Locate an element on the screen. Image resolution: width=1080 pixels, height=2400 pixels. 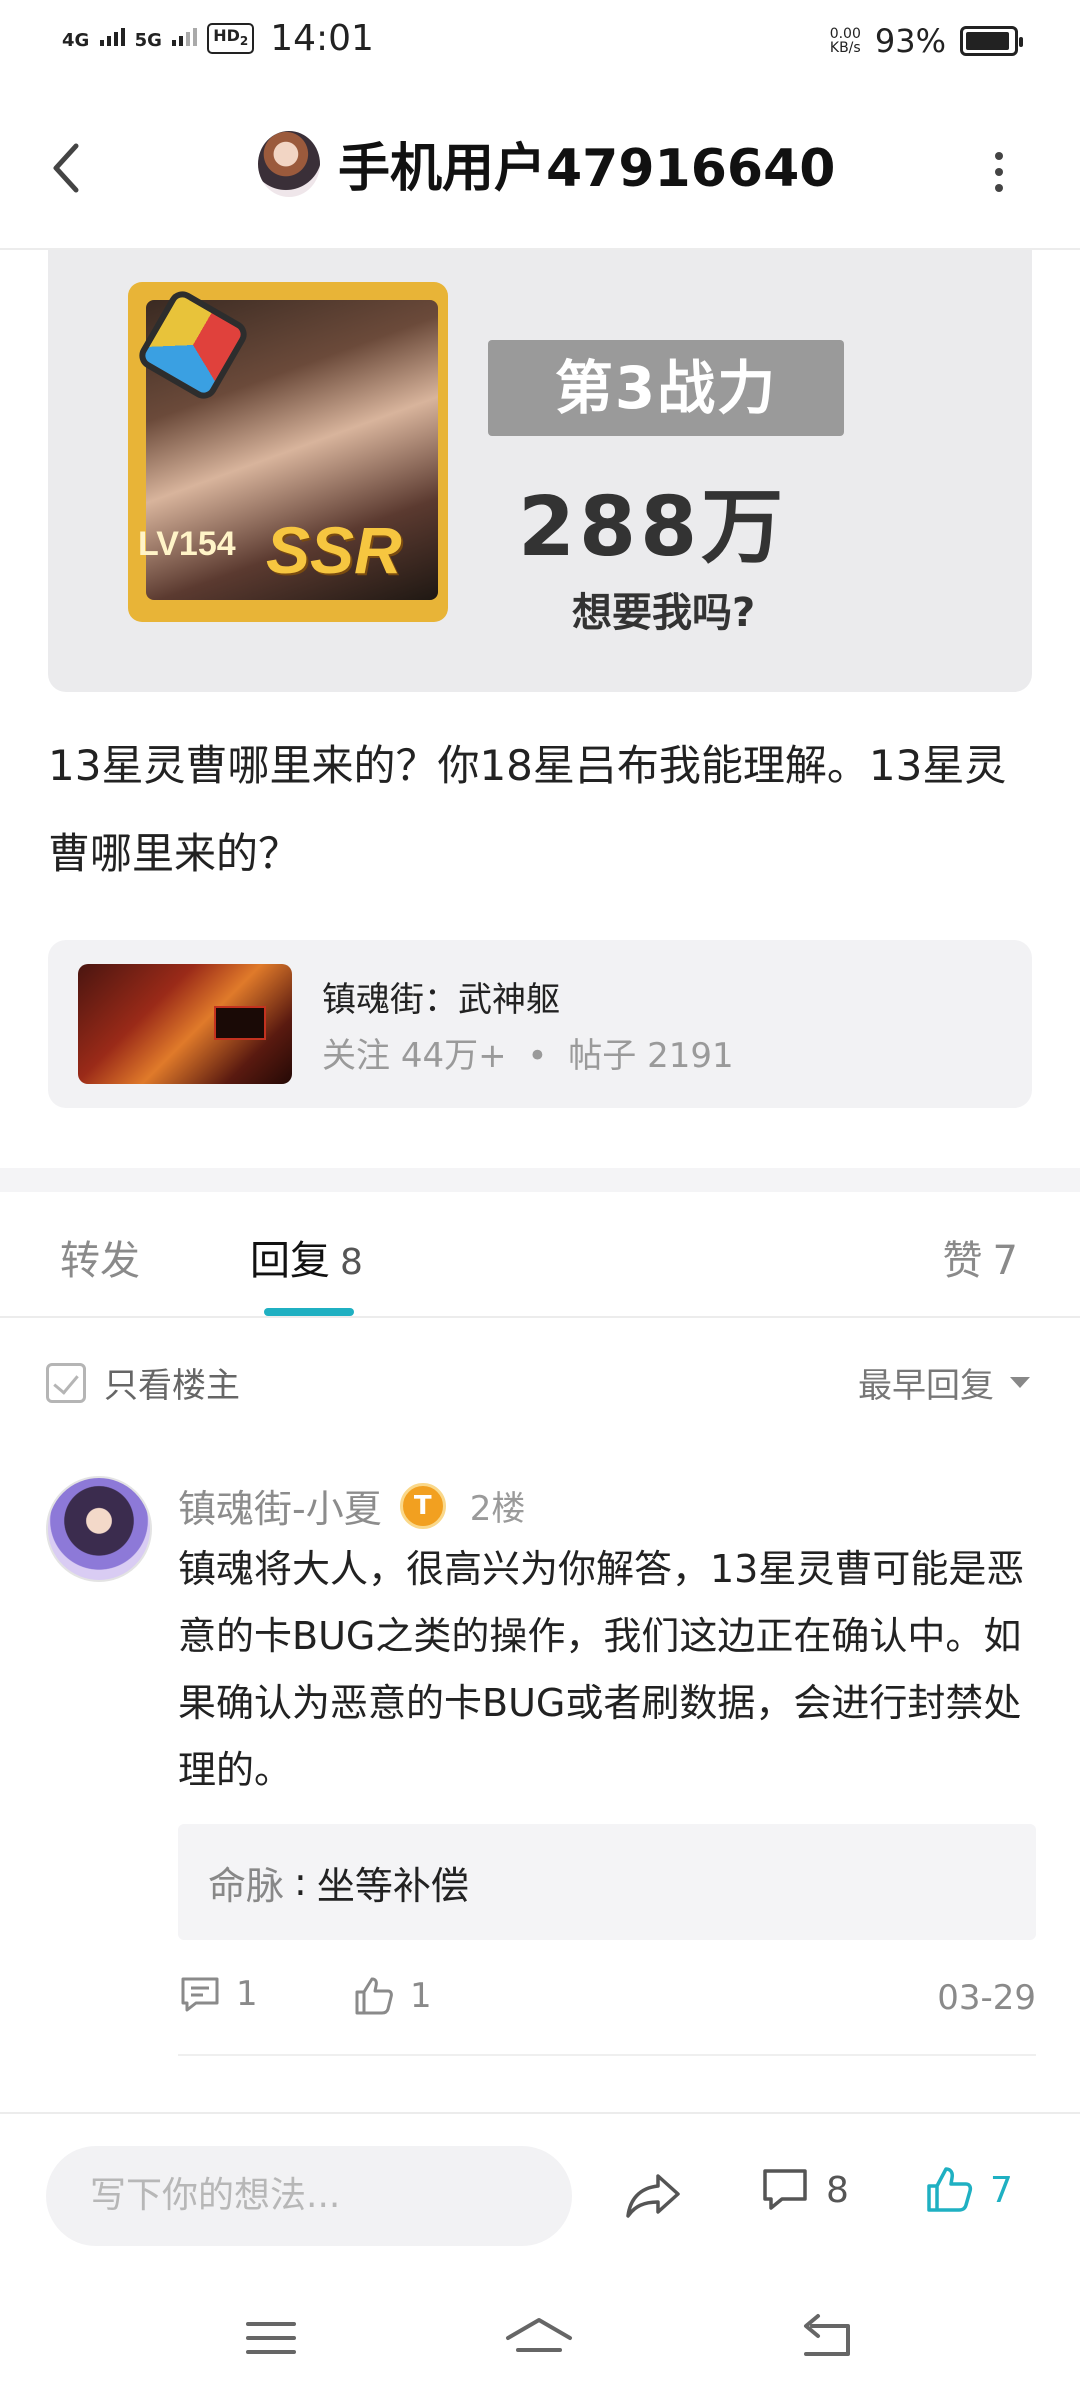
nav-back-button is located at coordinates (827, 2338).